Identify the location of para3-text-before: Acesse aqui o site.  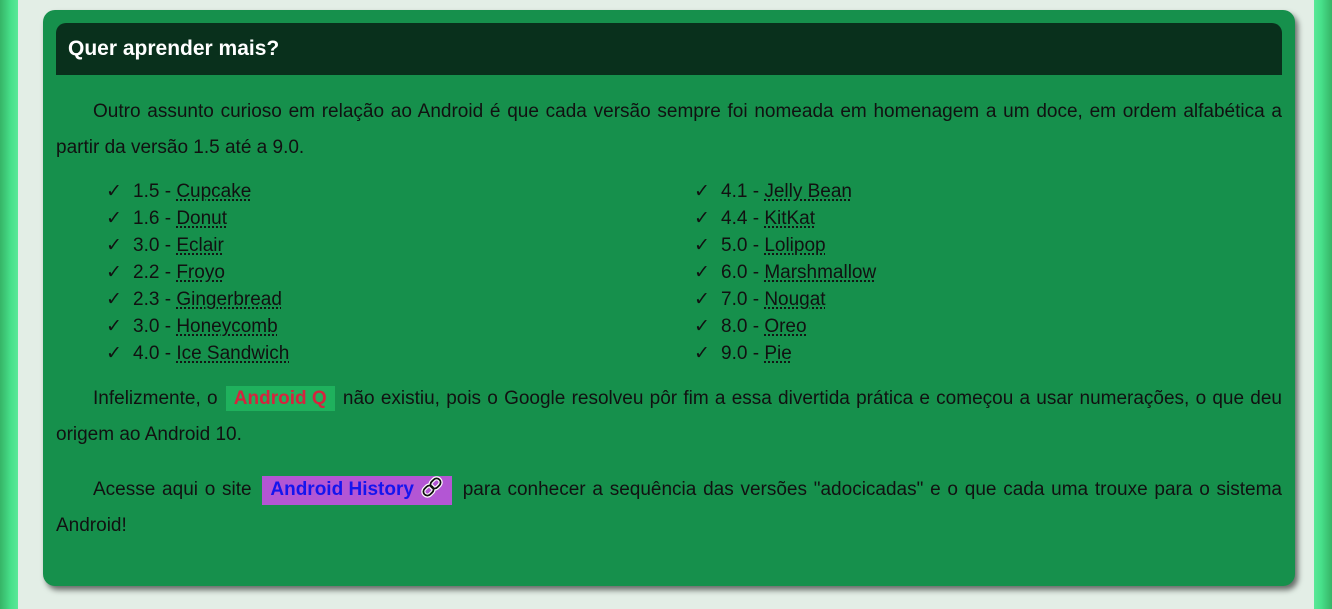
(176, 489).